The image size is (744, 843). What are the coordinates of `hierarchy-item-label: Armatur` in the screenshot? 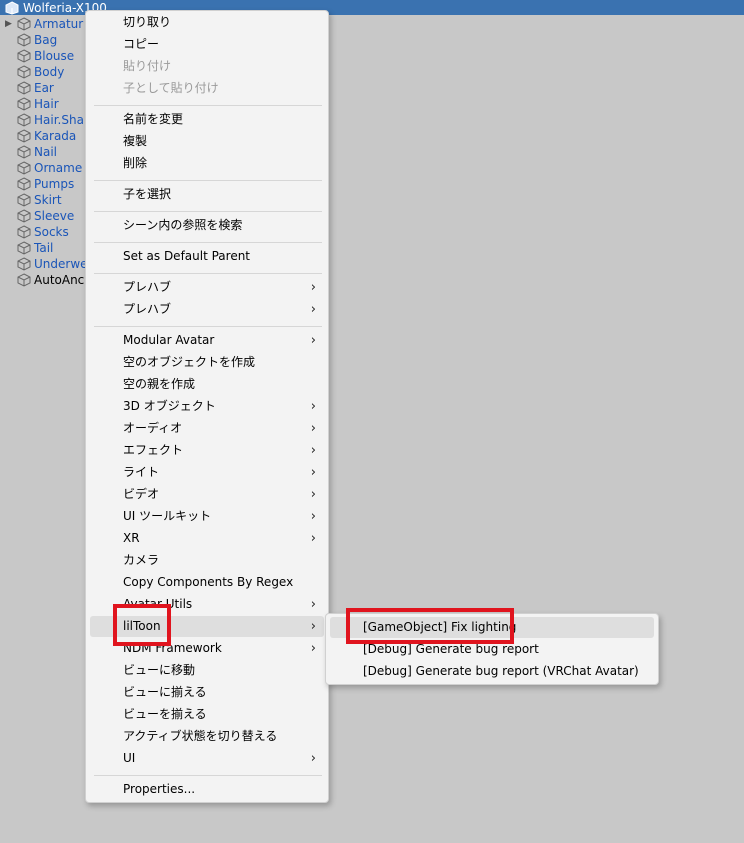 It's located at (59, 24).